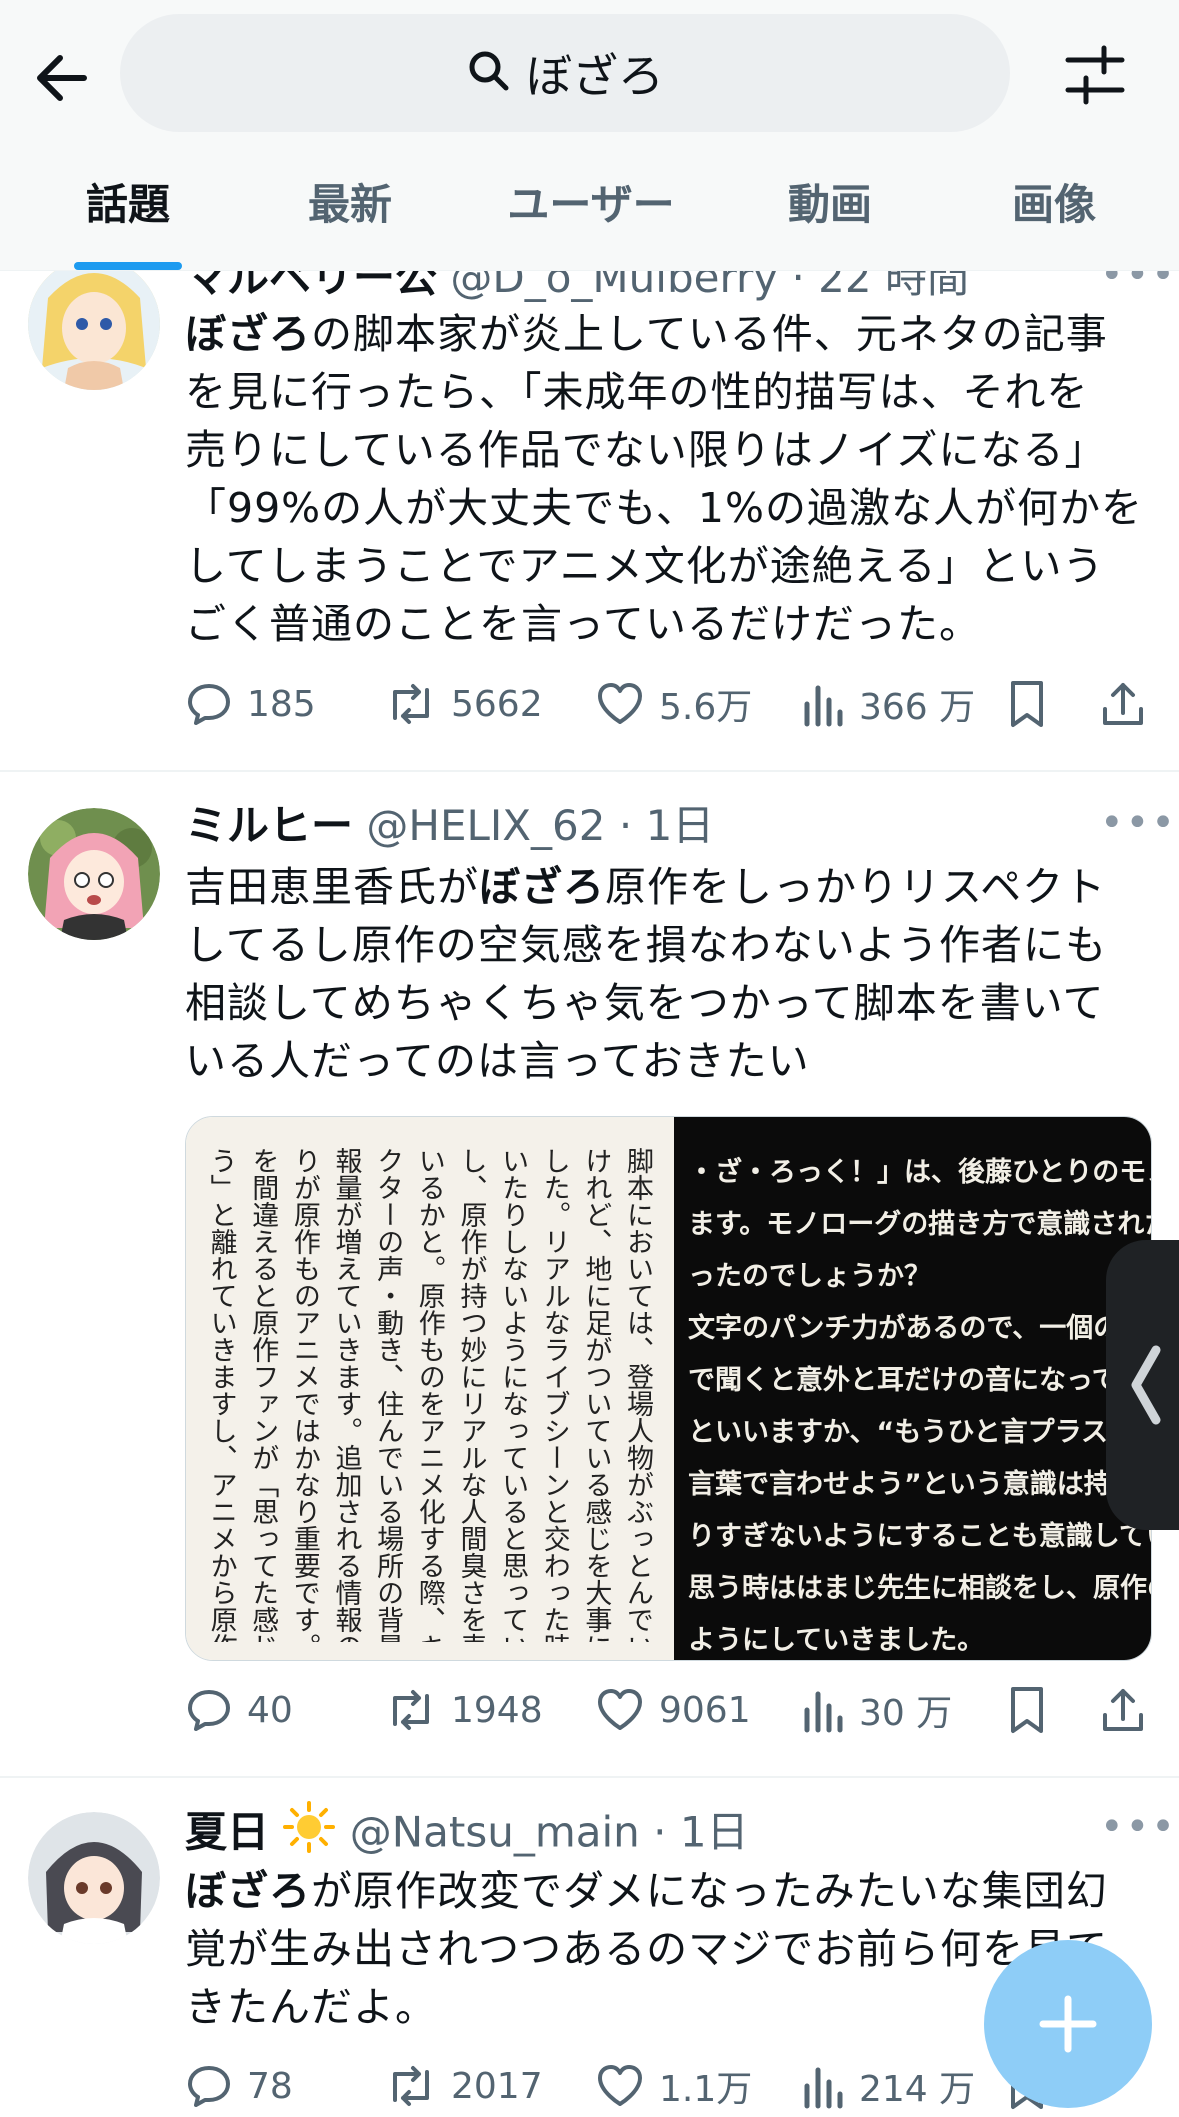 This screenshot has height=2117, width=1179. I want to click on text-line: を見に行ったら、「未成年の性的描写は、それを, so click(637, 392).